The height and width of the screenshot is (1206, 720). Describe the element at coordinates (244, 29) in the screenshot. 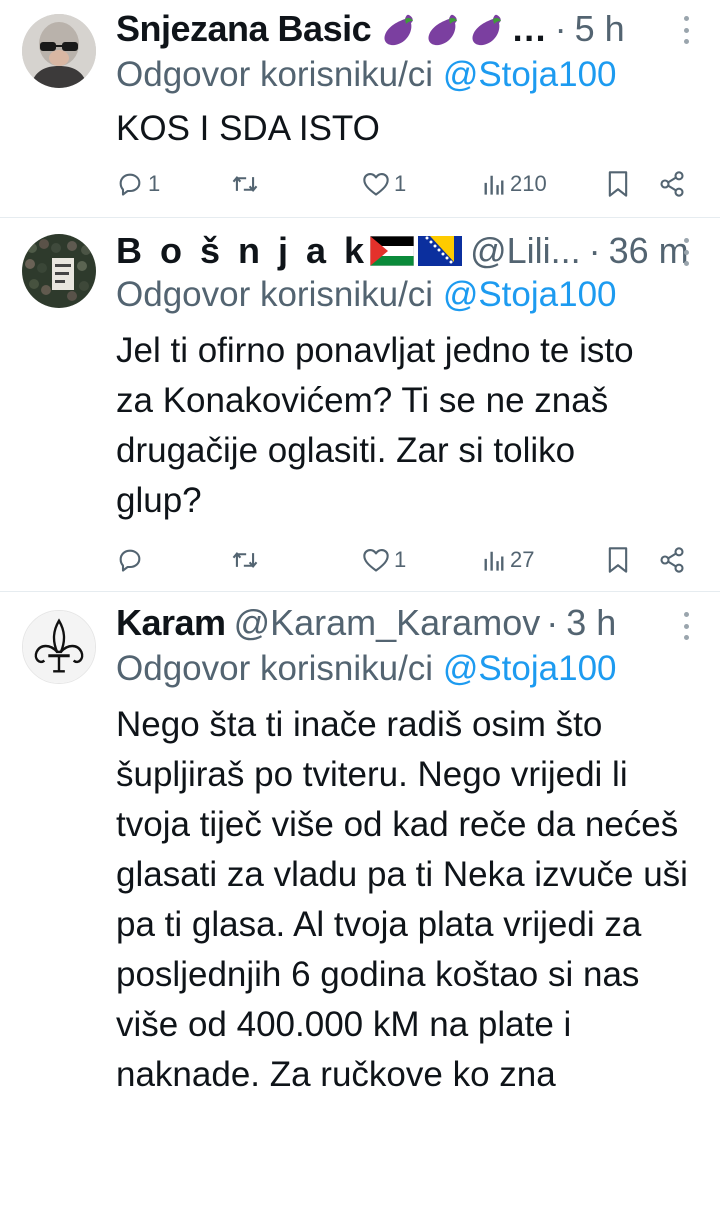

I see `display-name: Snjezana Basic` at that location.